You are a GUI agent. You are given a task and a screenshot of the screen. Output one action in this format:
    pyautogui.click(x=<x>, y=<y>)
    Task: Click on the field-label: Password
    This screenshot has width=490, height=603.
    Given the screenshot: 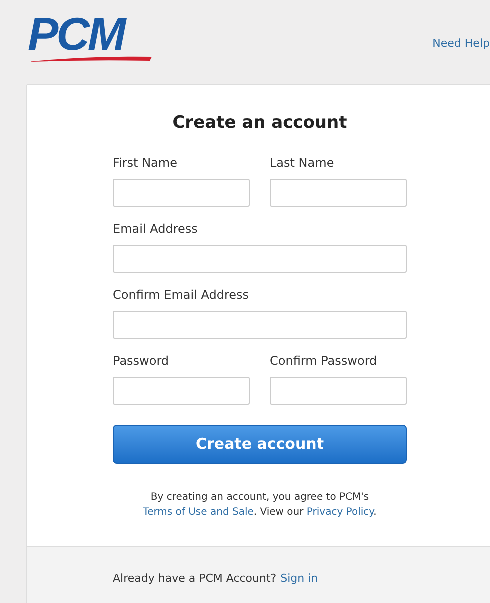 What is the action you would take?
    pyautogui.click(x=141, y=360)
    